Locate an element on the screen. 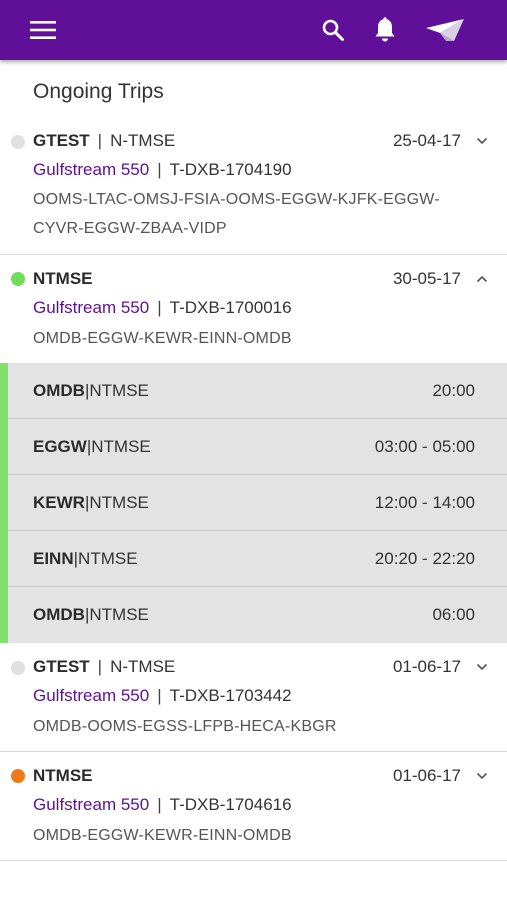 This screenshot has width=507, height=900. leg-time: 20:20 - 22:20 is located at coordinates (424, 558).